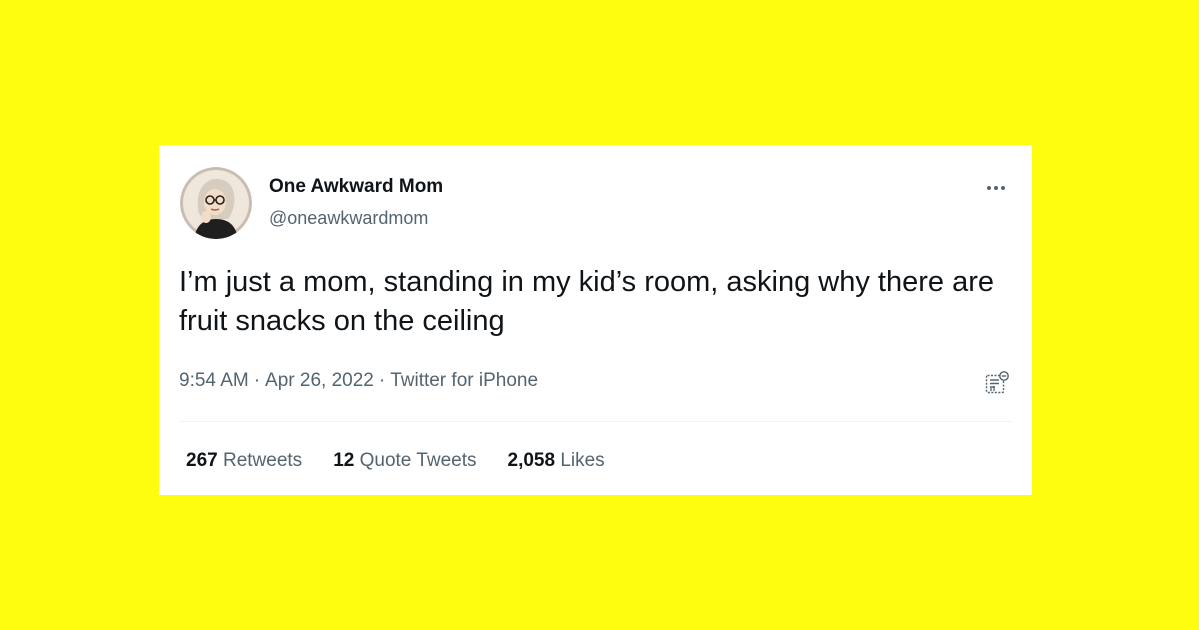  What do you see at coordinates (531, 460) in the screenshot?
I see `likes-count: 2,058` at bounding box center [531, 460].